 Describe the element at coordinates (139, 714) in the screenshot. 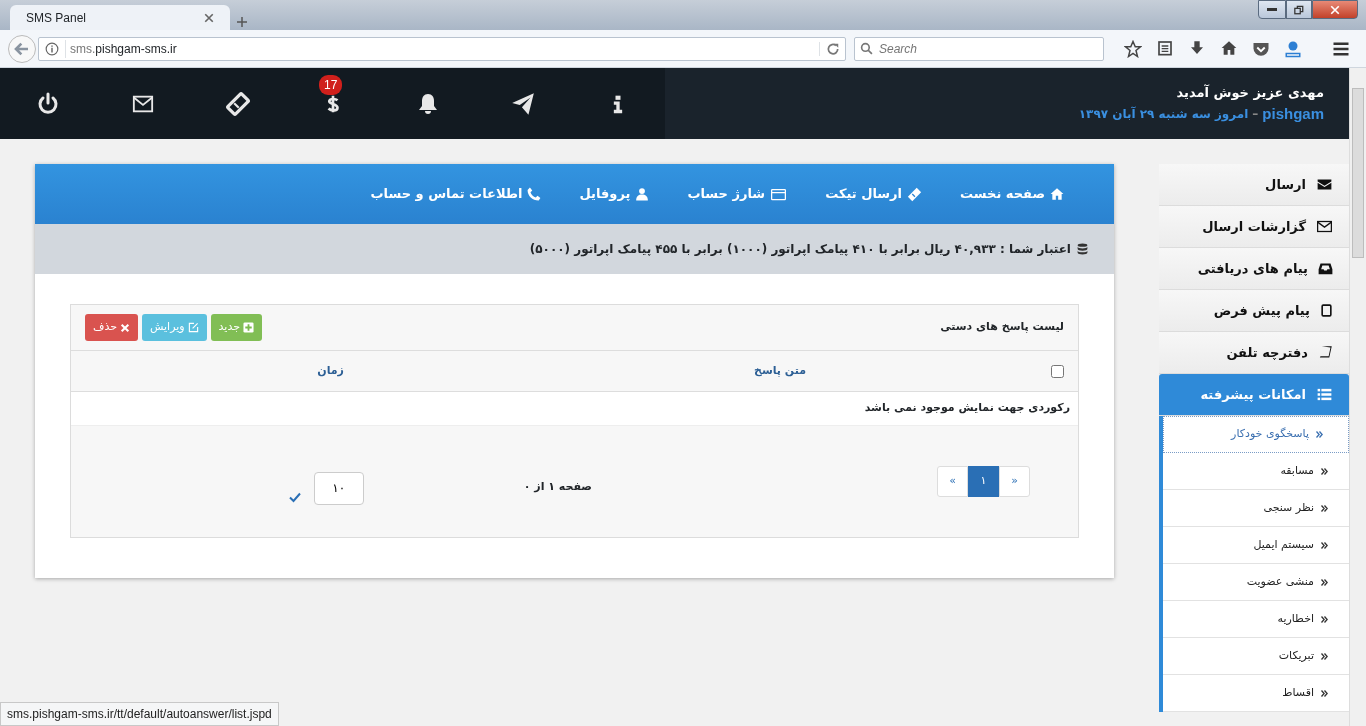

I see `status-url: sms.pishgam-sms.ir/tt/default/autoanswer/list.jspd` at that location.